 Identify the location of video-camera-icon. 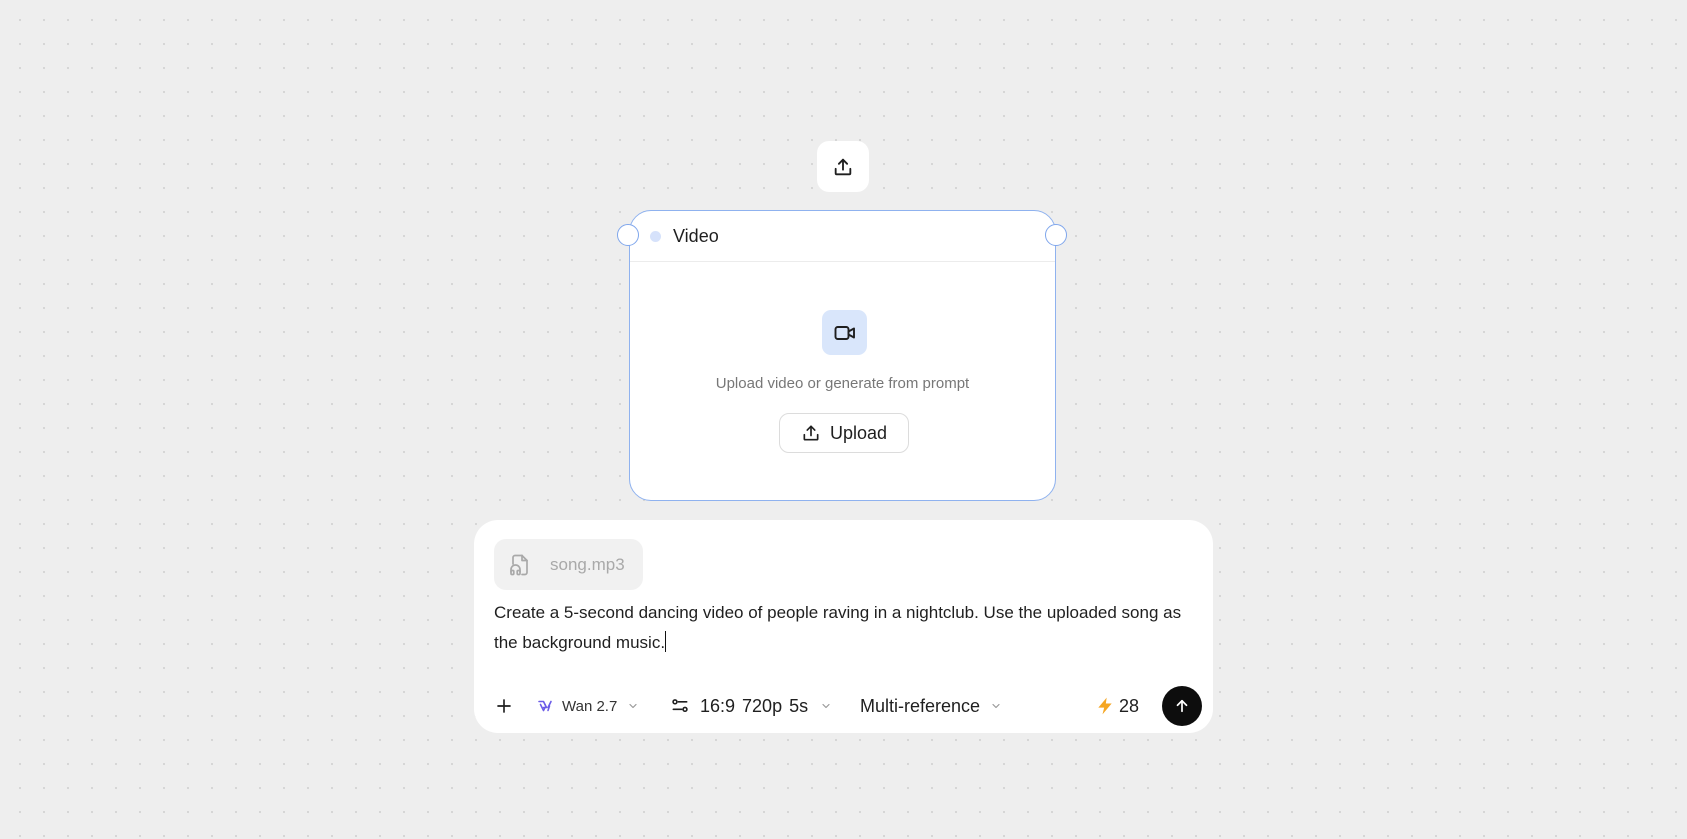
(844, 332).